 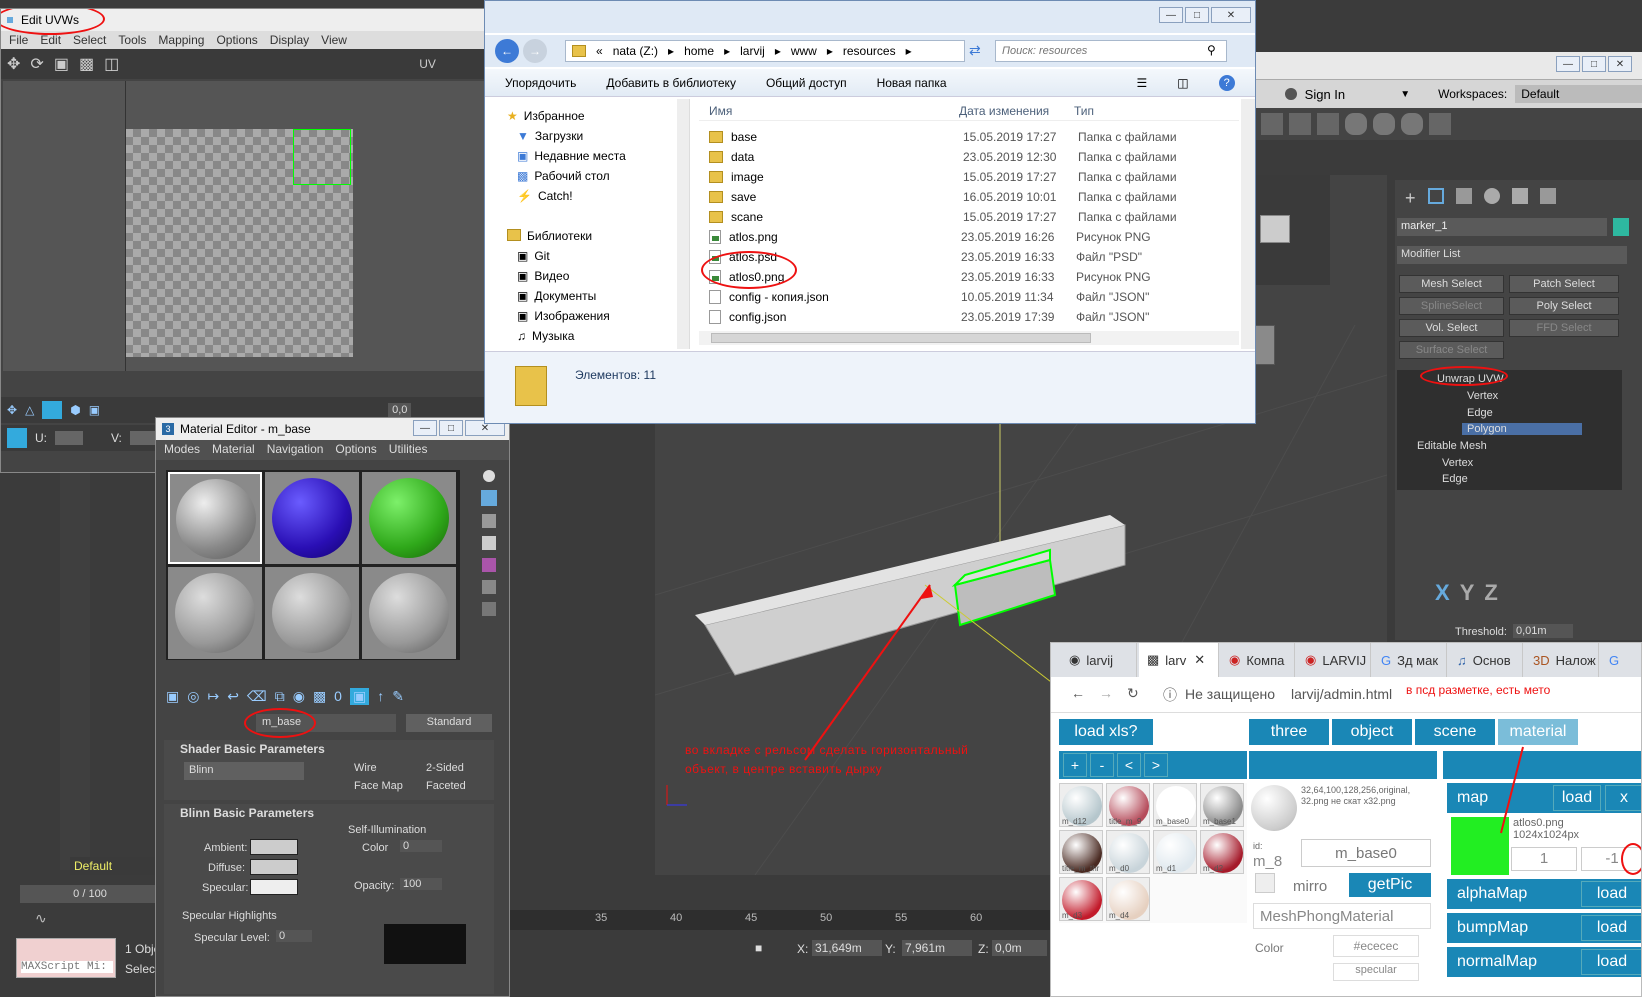 What do you see at coordinates (1179, 660) in the screenshot?
I see `tab-larv-active: ▩ larv ✕` at bounding box center [1179, 660].